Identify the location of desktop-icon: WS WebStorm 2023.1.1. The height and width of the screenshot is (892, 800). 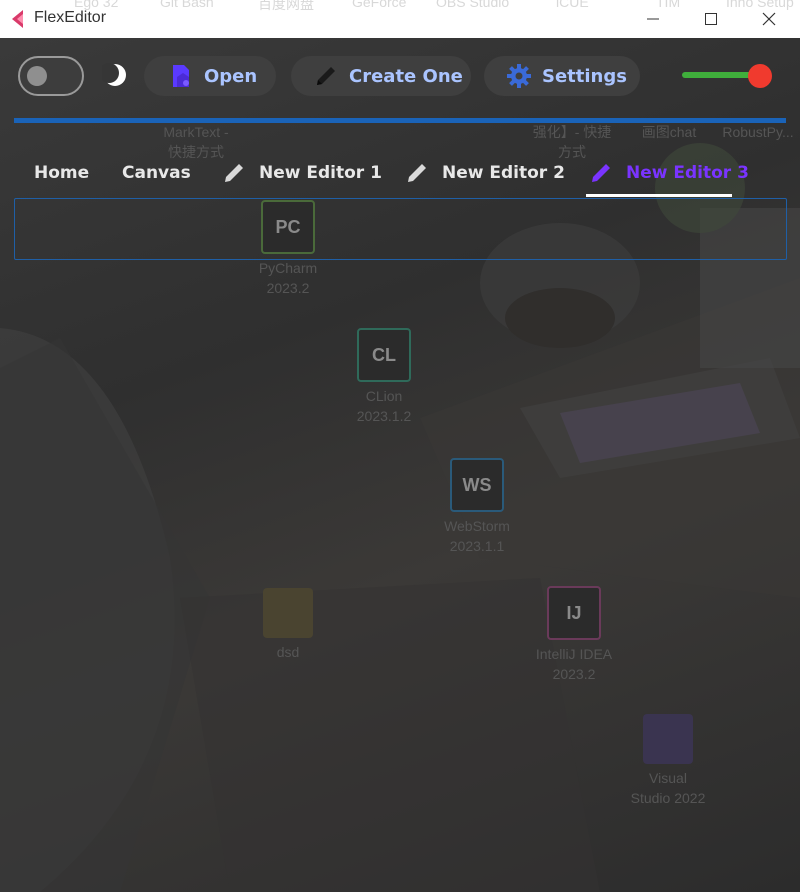
(477, 507).